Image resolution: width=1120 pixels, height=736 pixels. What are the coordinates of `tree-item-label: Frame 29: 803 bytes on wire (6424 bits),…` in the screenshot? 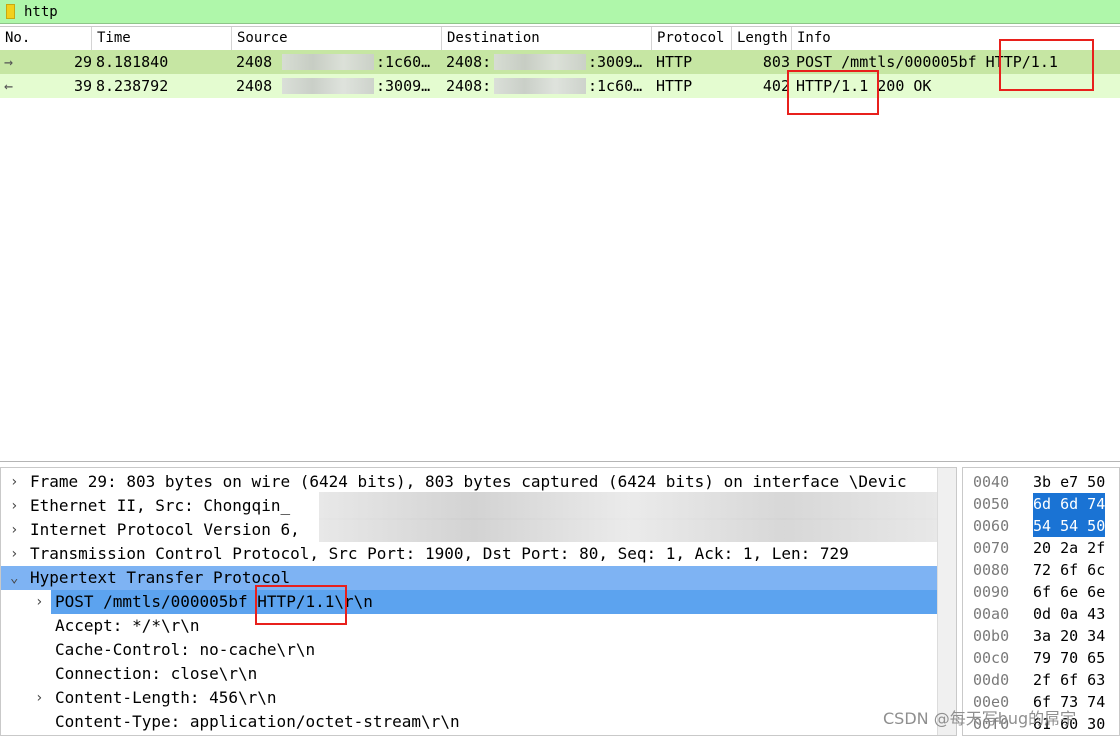 It's located at (468, 481).